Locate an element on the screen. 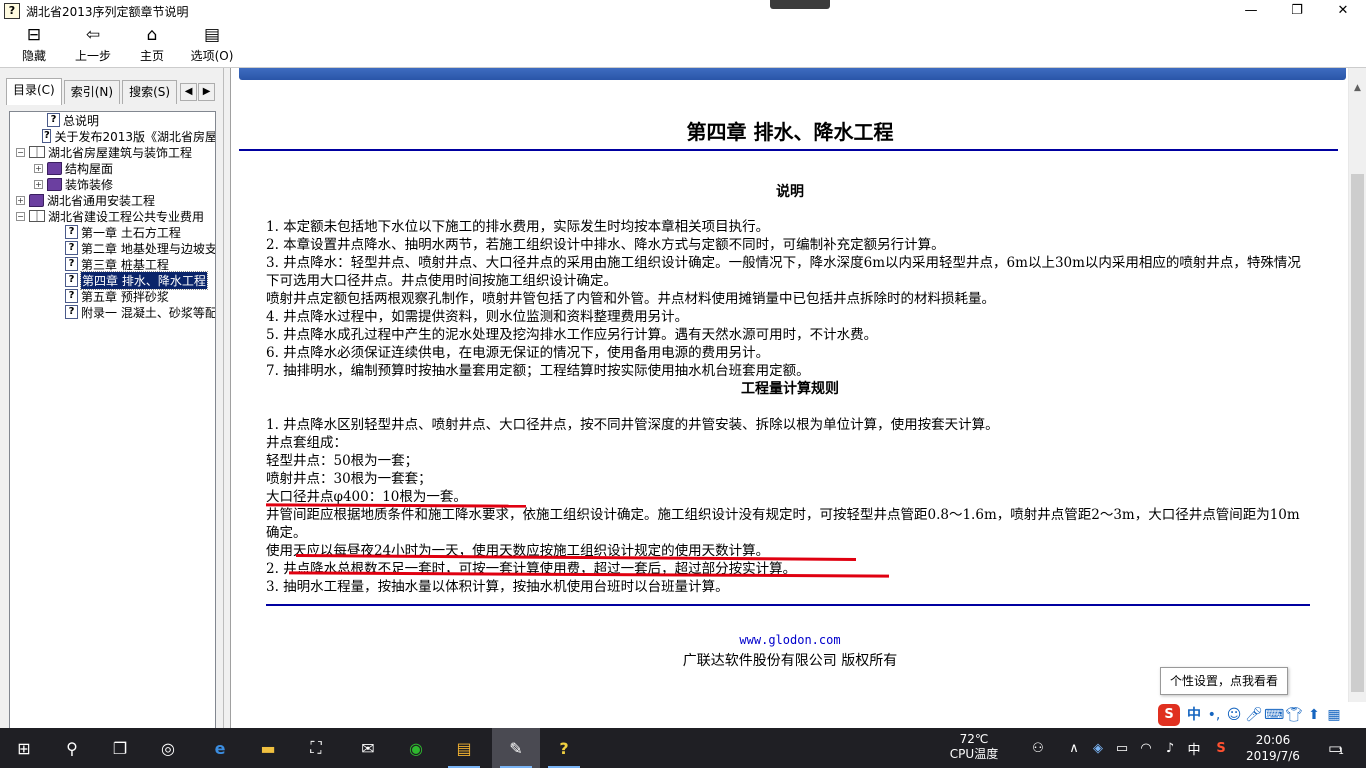  options-button: ▤ 选项(O) is located at coordinates (212, 45).